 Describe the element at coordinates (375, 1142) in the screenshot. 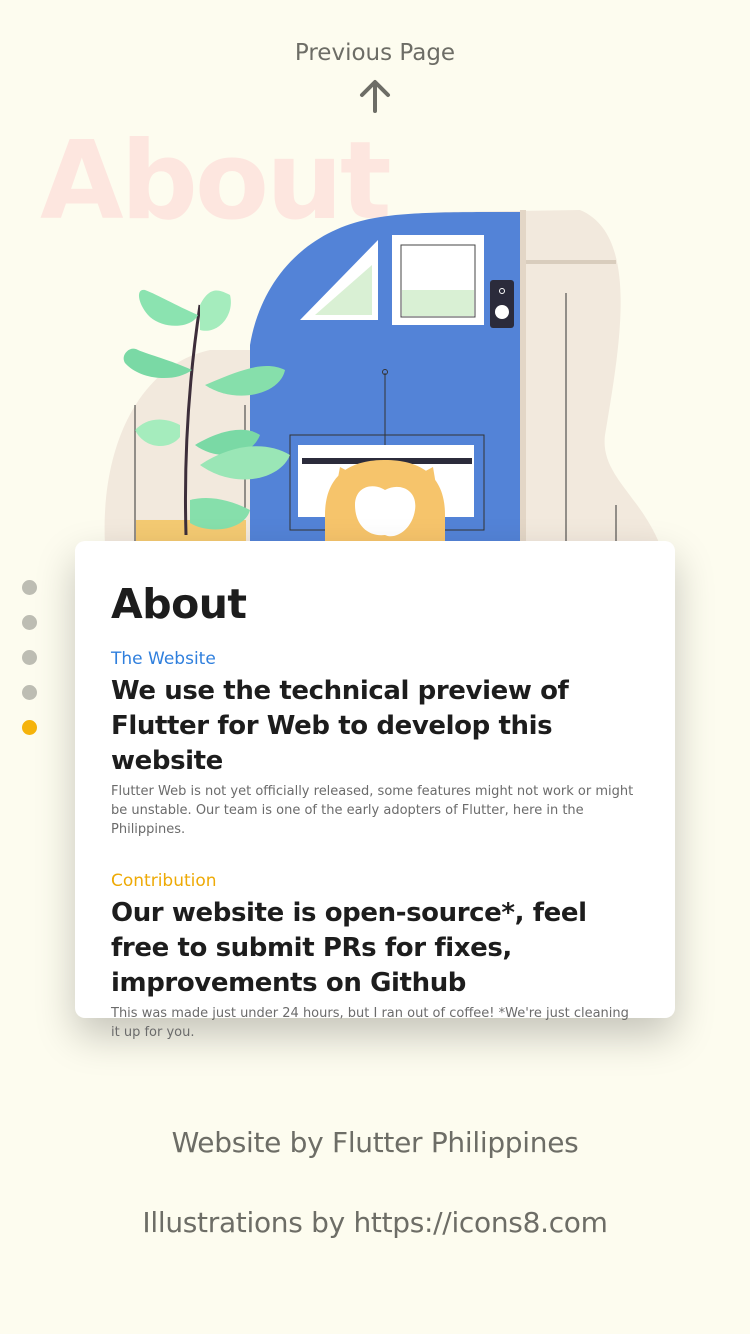

I see `footer-credit: Website by Flutter Philippines` at that location.